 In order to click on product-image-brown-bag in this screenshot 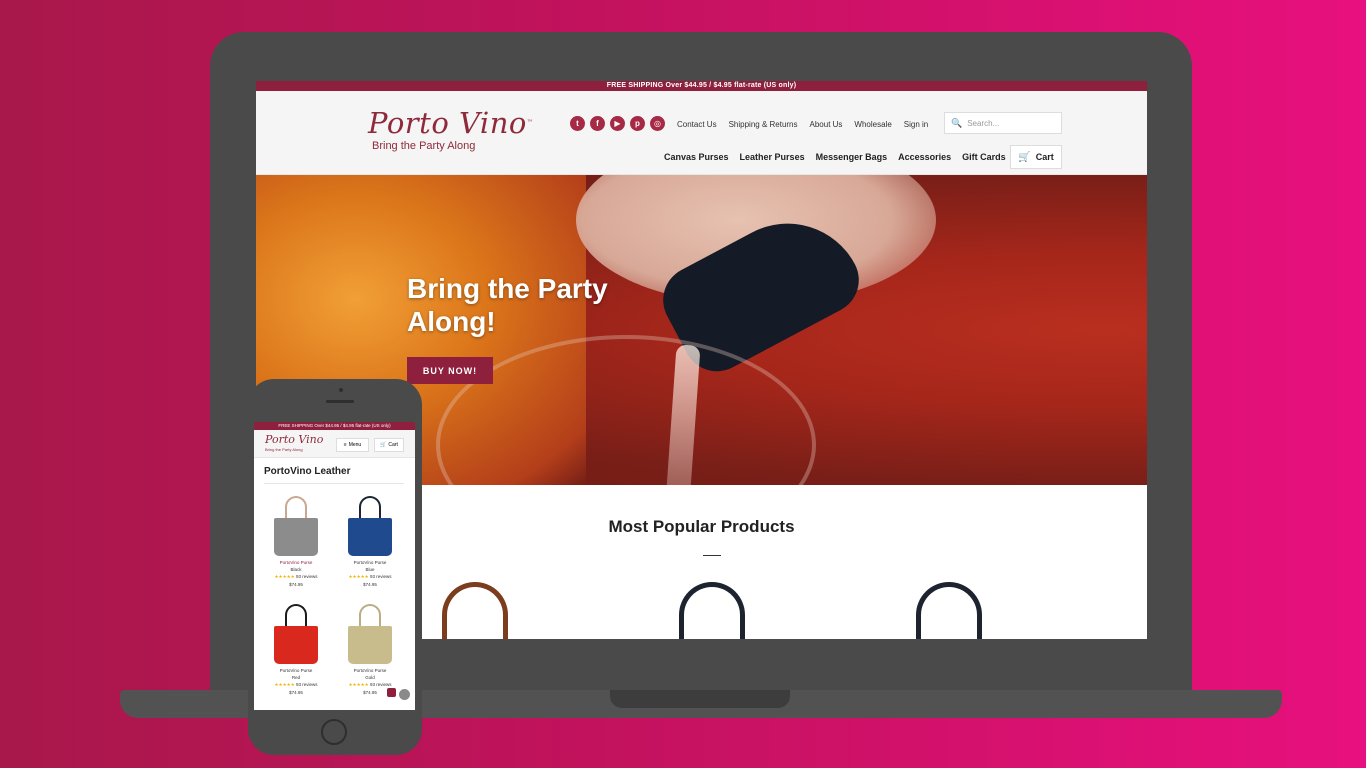, I will do `click(475, 610)`.